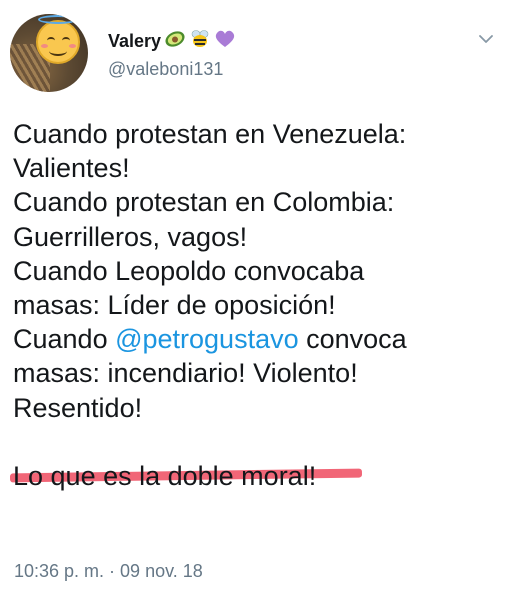 The height and width of the screenshot is (600, 511). Describe the element at coordinates (175, 41) in the screenshot. I see `avocado-emoji-icon` at that location.